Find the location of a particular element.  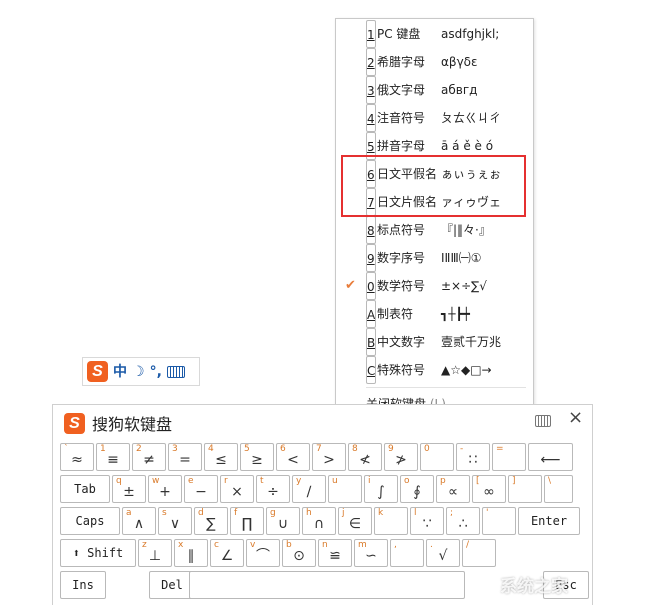

keyboard-icon is located at coordinates (543, 421).